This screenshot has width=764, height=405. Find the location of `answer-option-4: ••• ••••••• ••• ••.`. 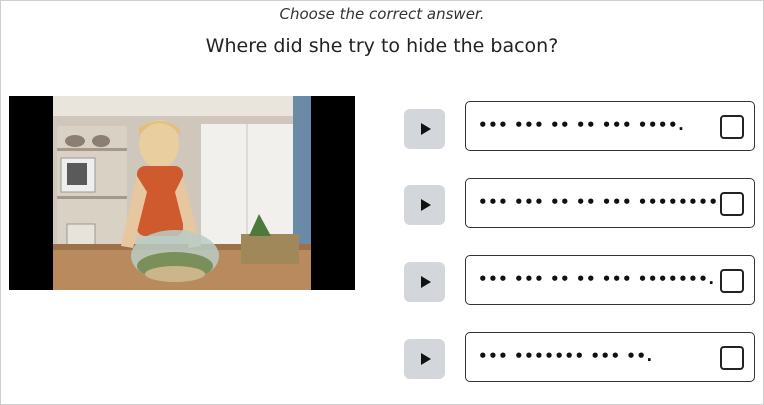

answer-option-4: ••• ••••••• ••• ••. is located at coordinates (610, 357).